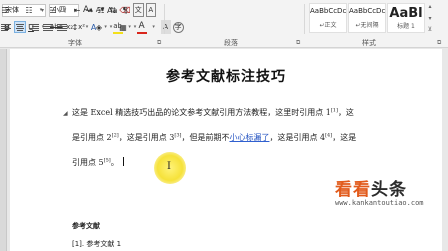 This screenshot has width=448, height=251. What do you see at coordinates (165, 27) in the screenshot?
I see `char-shading-button: A` at bounding box center [165, 27].